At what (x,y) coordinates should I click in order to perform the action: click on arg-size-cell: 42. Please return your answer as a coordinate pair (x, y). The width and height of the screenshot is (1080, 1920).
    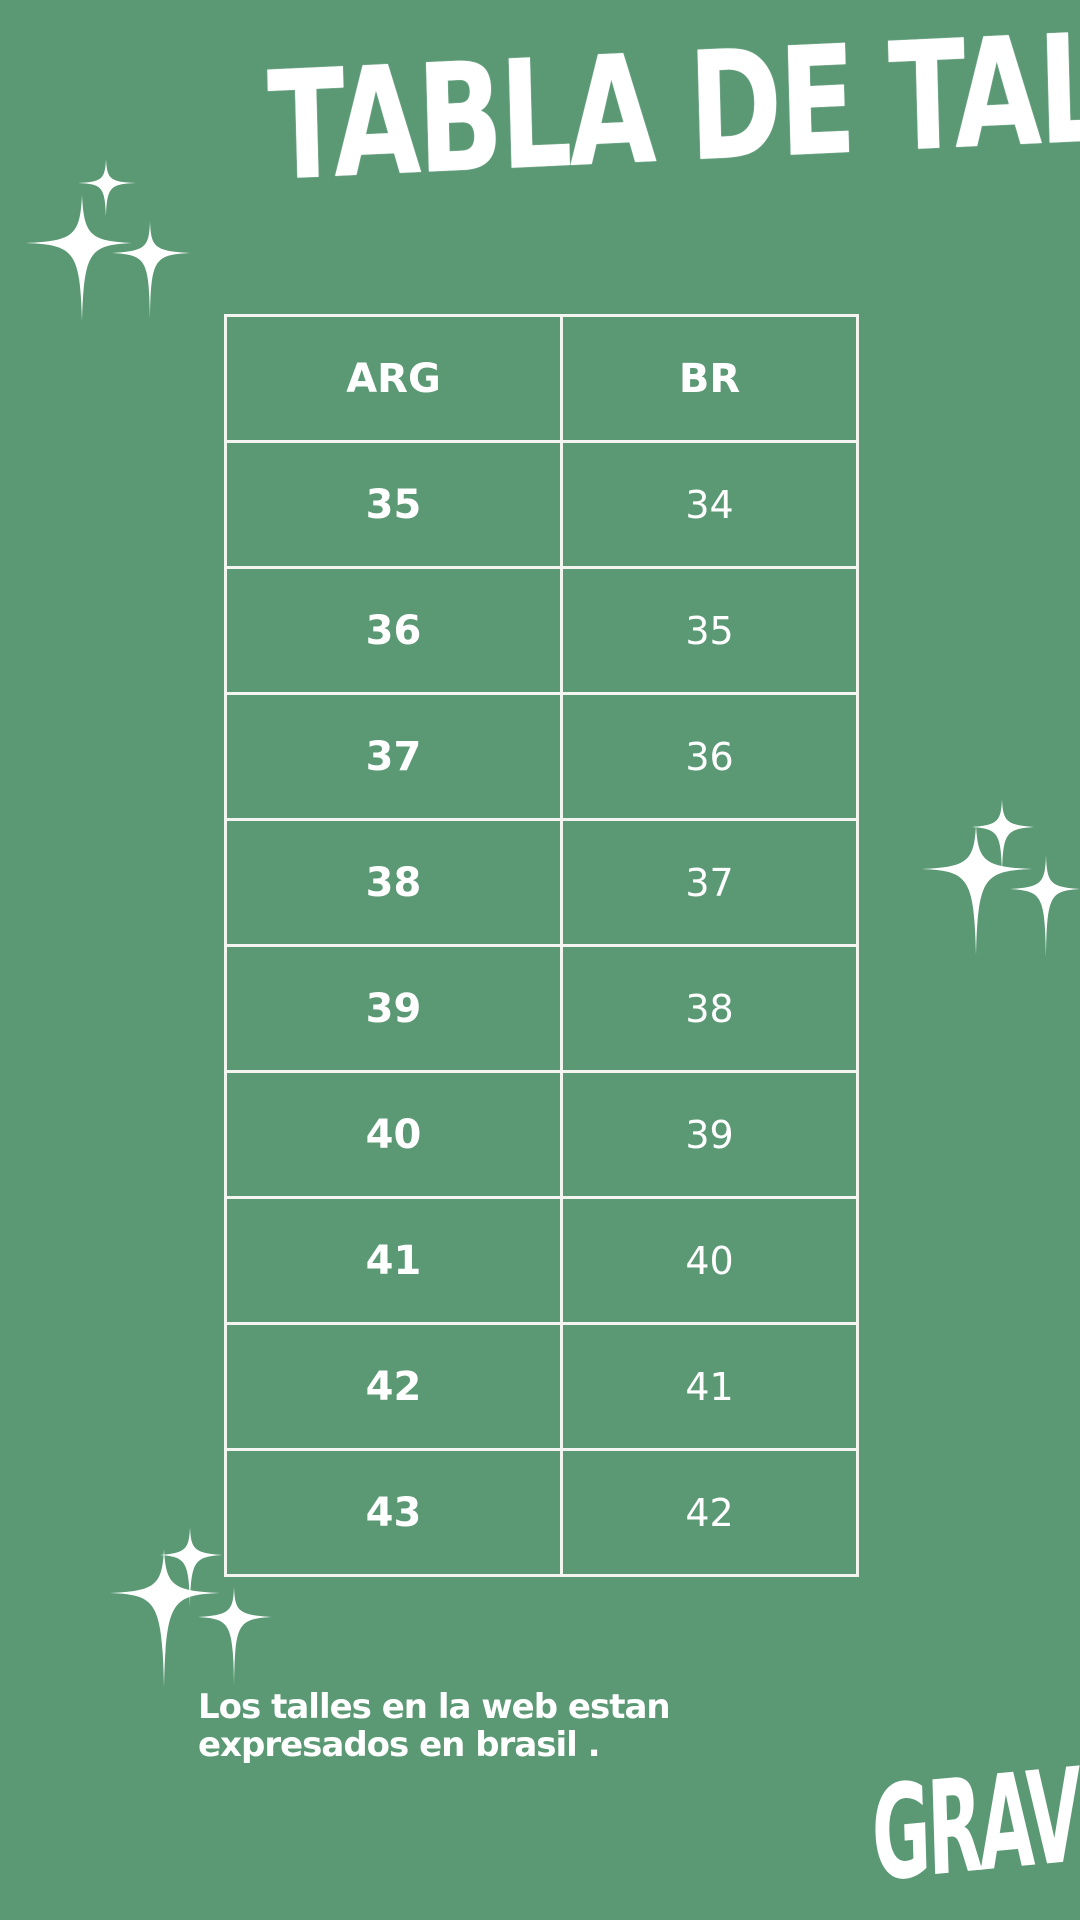
    Looking at the image, I should click on (393, 1386).